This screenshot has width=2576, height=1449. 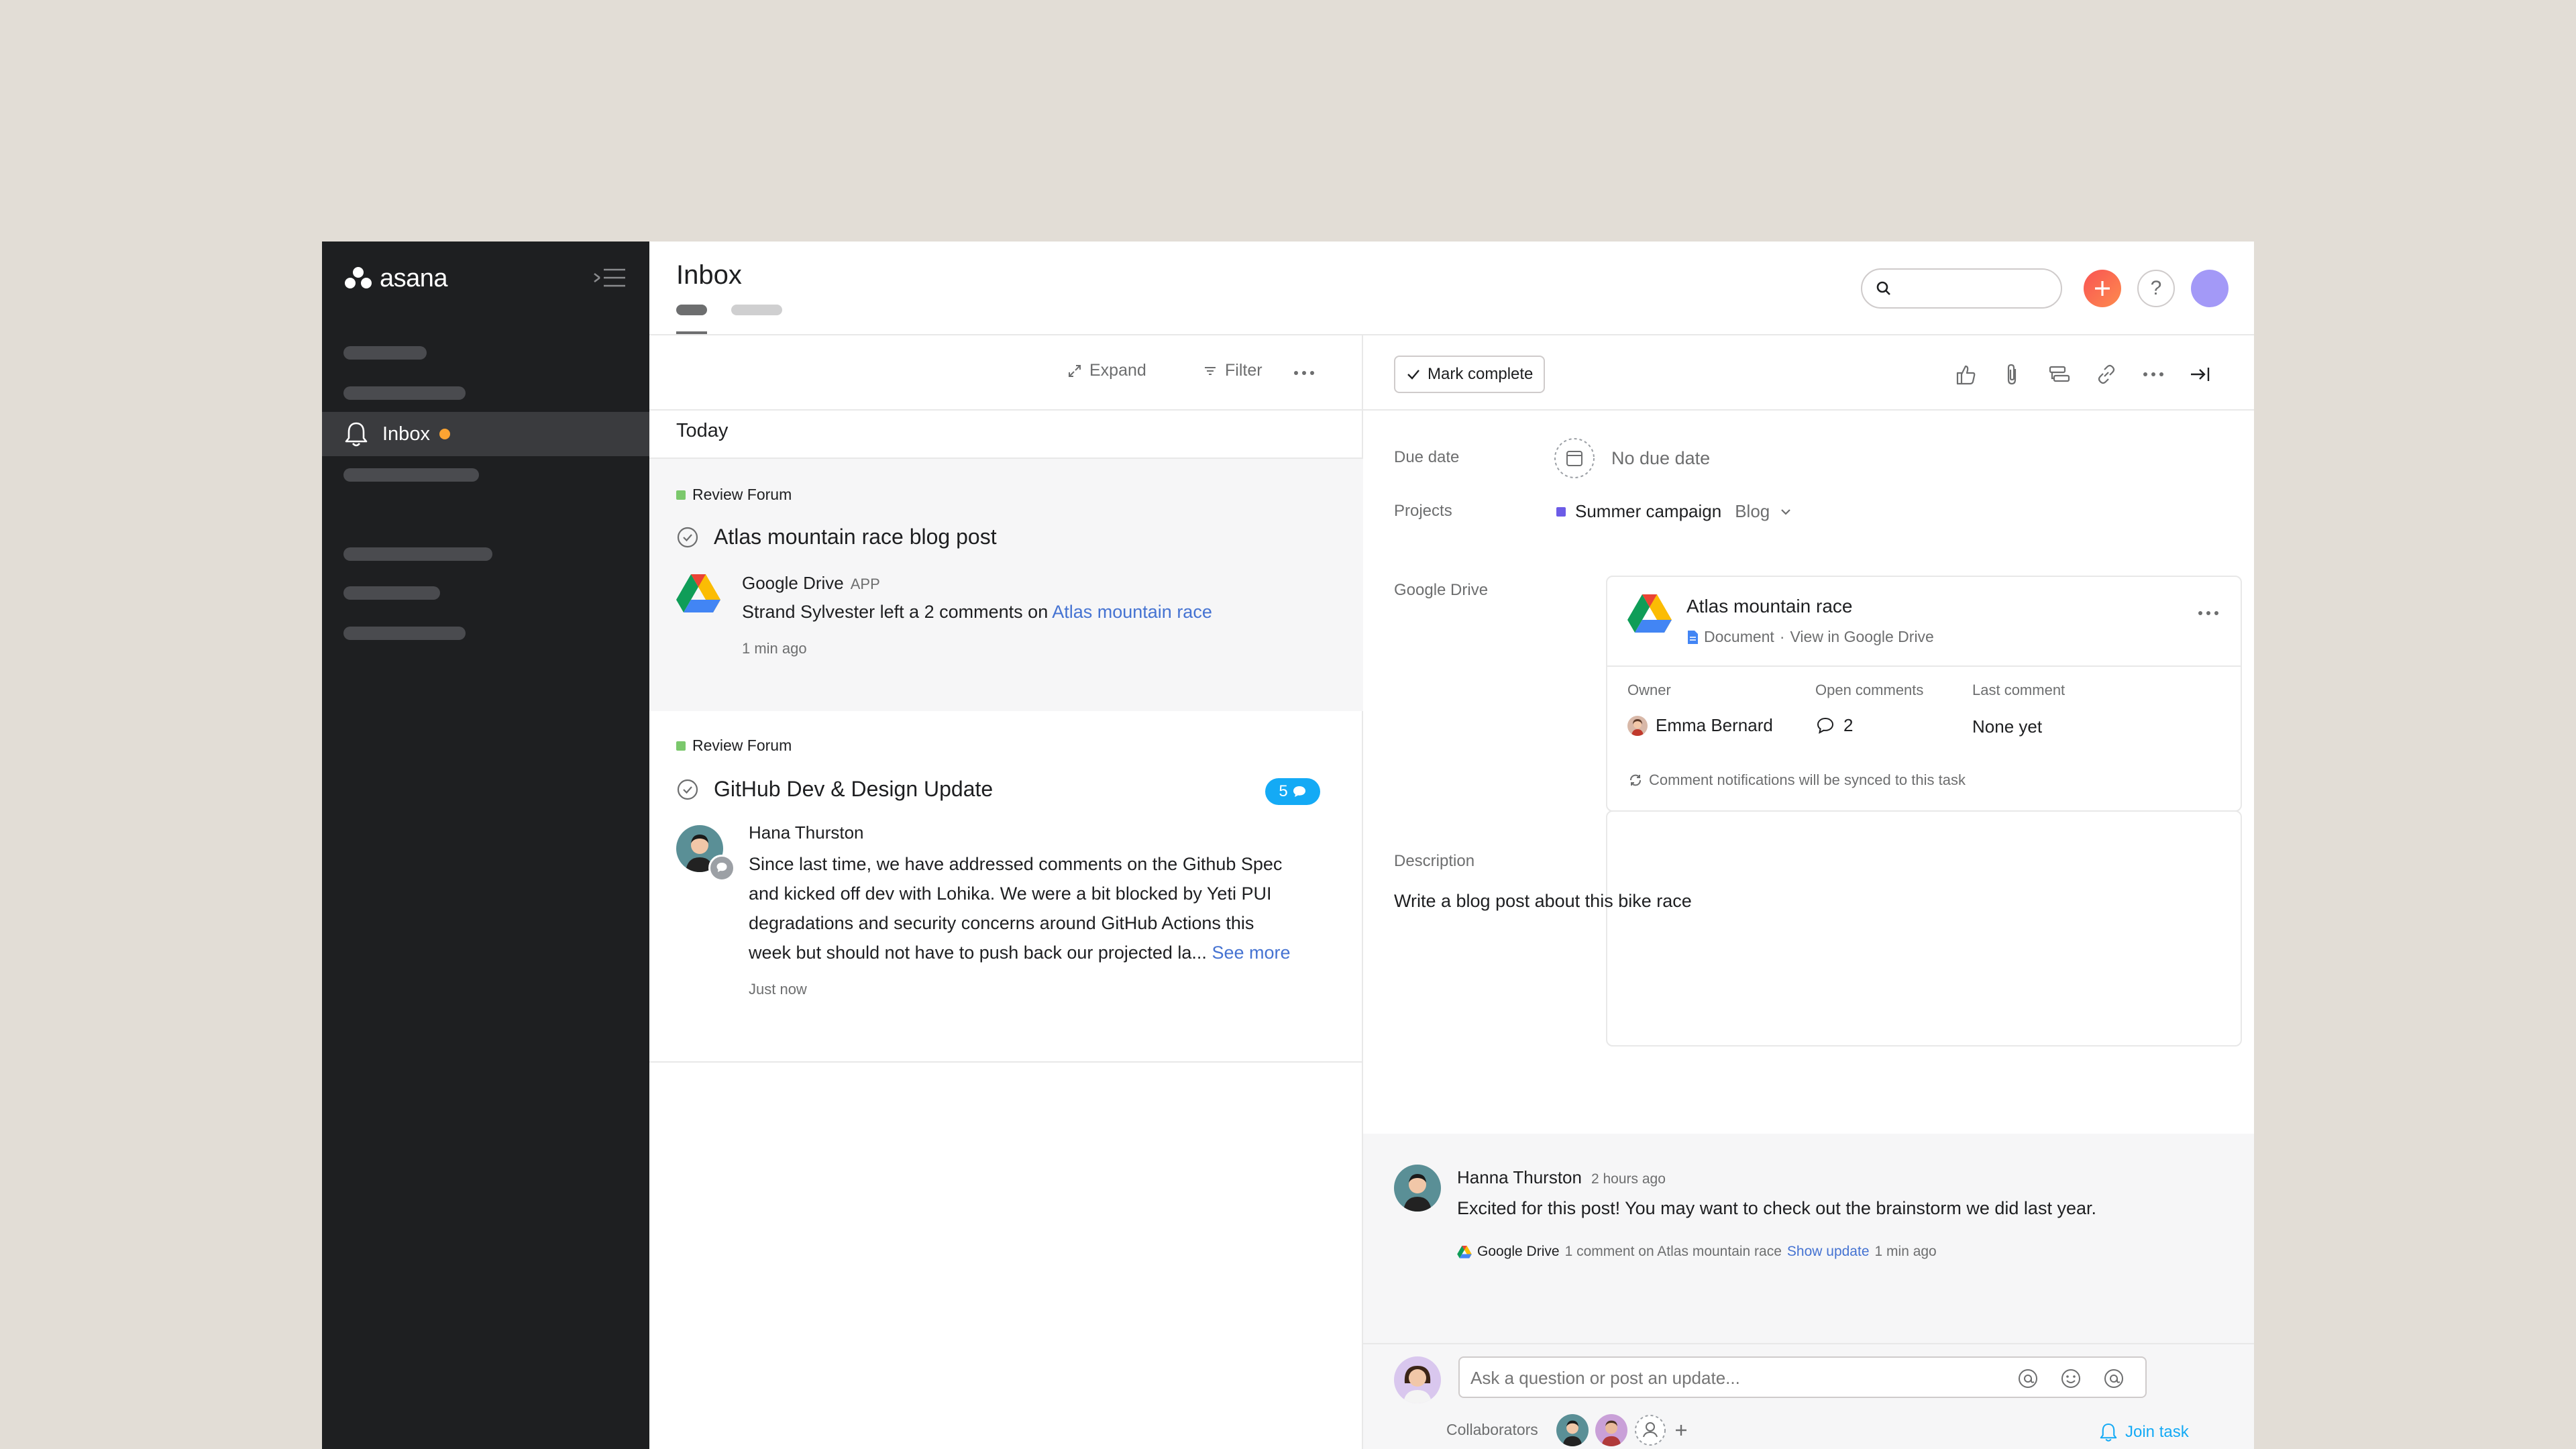 I want to click on comment-icon, so click(x=1825, y=725).